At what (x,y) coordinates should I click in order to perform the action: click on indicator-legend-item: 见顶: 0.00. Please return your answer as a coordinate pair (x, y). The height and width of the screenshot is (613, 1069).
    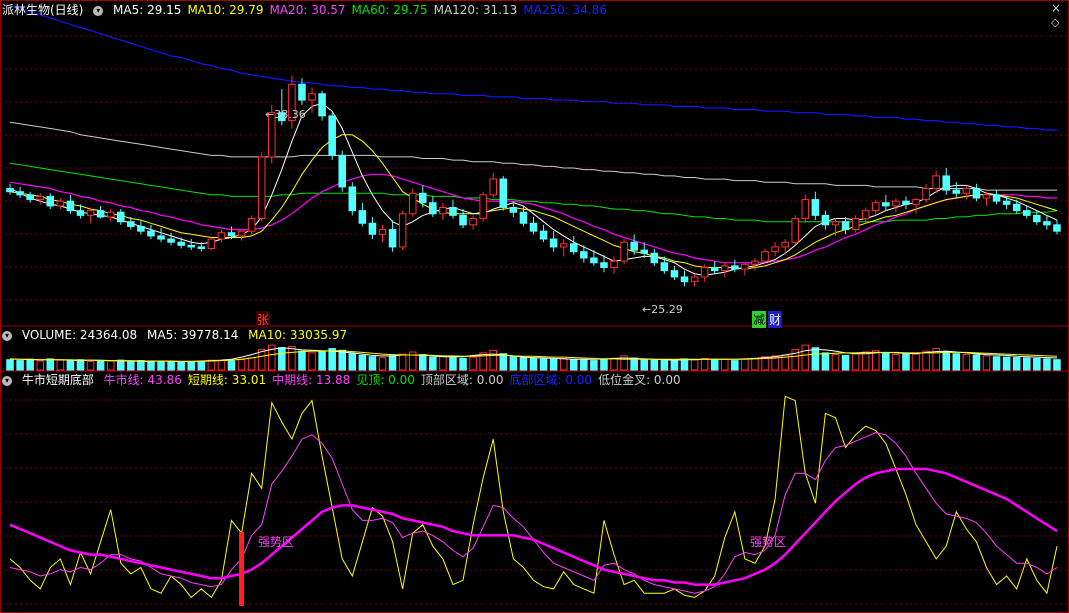
    Looking at the image, I should click on (385, 380).